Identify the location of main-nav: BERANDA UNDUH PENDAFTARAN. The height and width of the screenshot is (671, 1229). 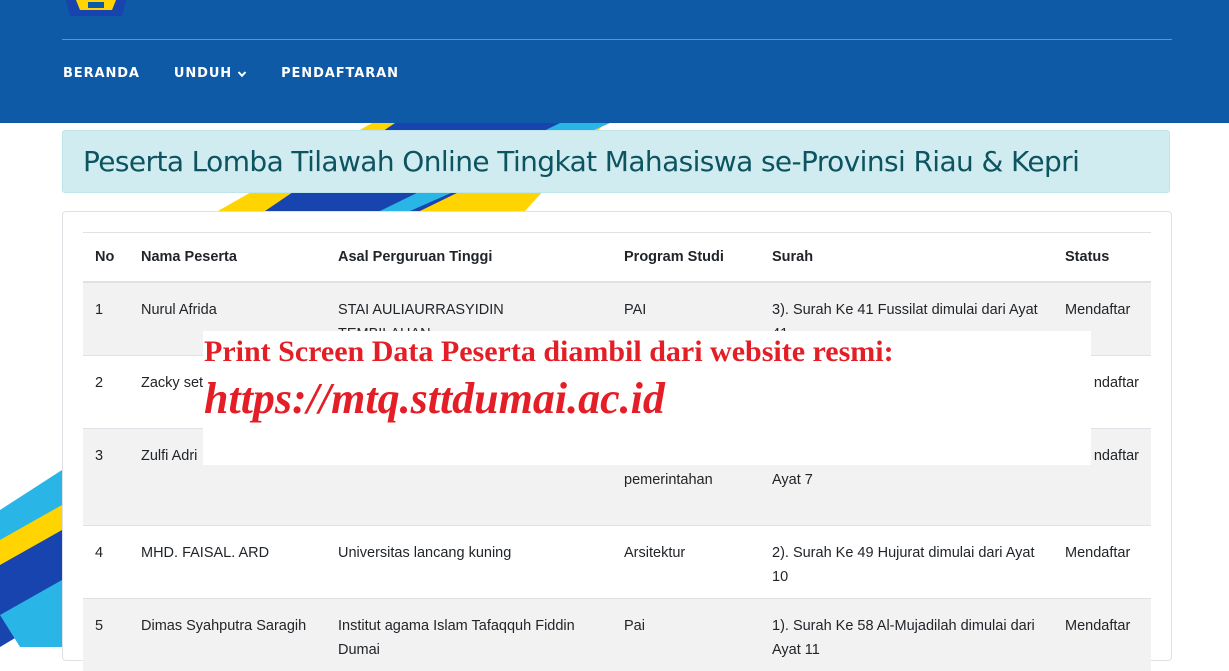
(248, 73).